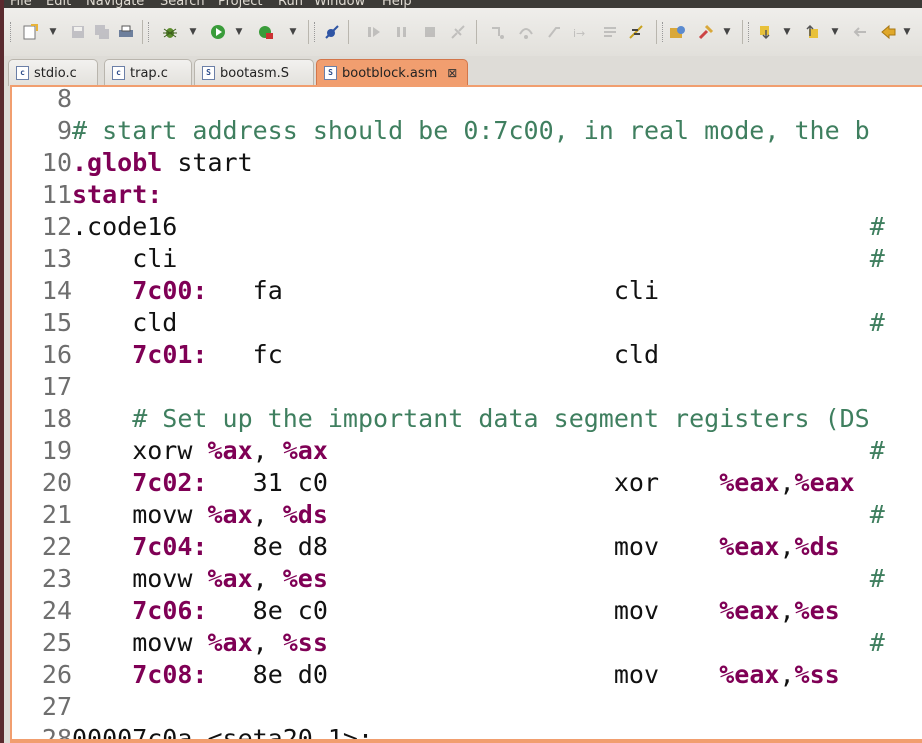  Describe the element at coordinates (332, 32) in the screenshot. I see `skip-breakpoints-icon` at that location.